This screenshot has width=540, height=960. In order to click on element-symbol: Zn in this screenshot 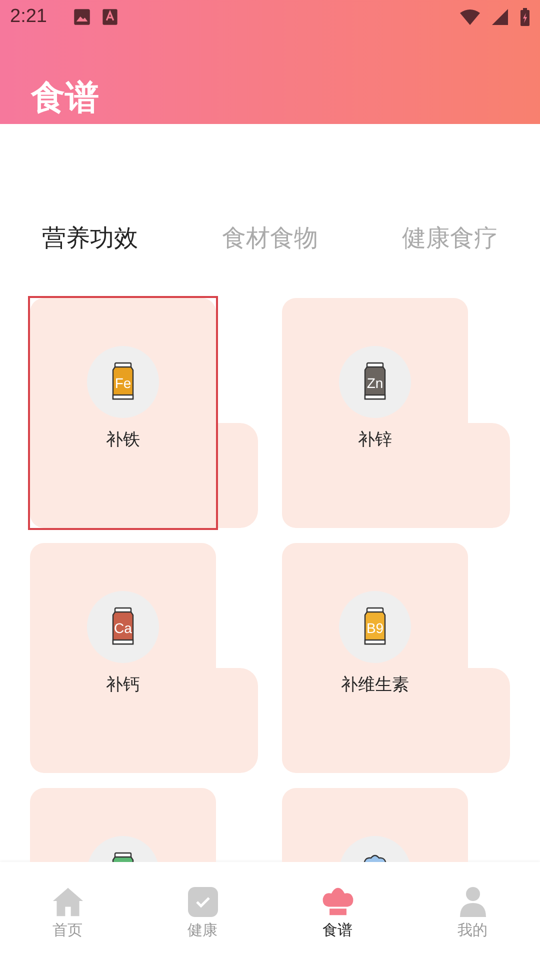, I will do `click(375, 383)`.